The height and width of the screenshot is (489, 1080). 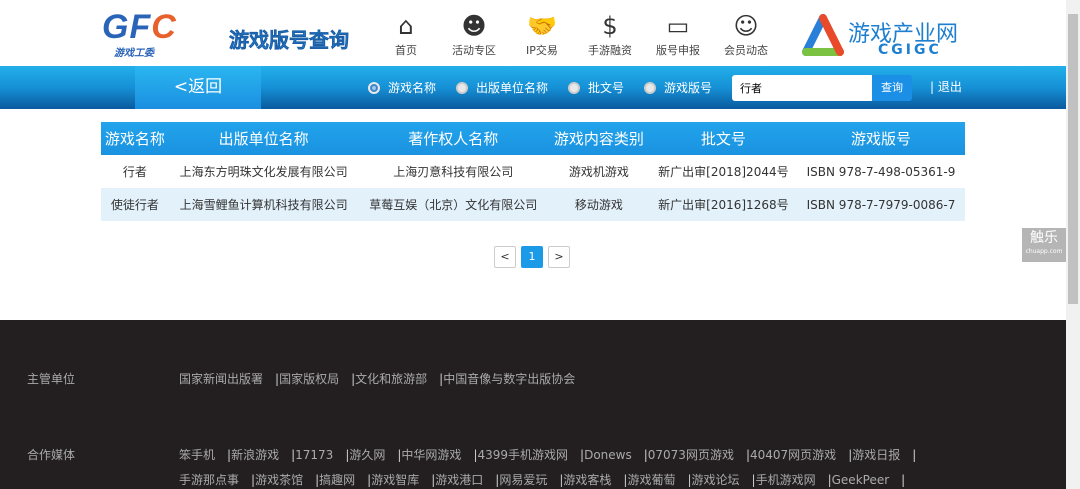 What do you see at coordinates (876, 455) in the screenshot?
I see `footer-link: 游戏日报` at bounding box center [876, 455].